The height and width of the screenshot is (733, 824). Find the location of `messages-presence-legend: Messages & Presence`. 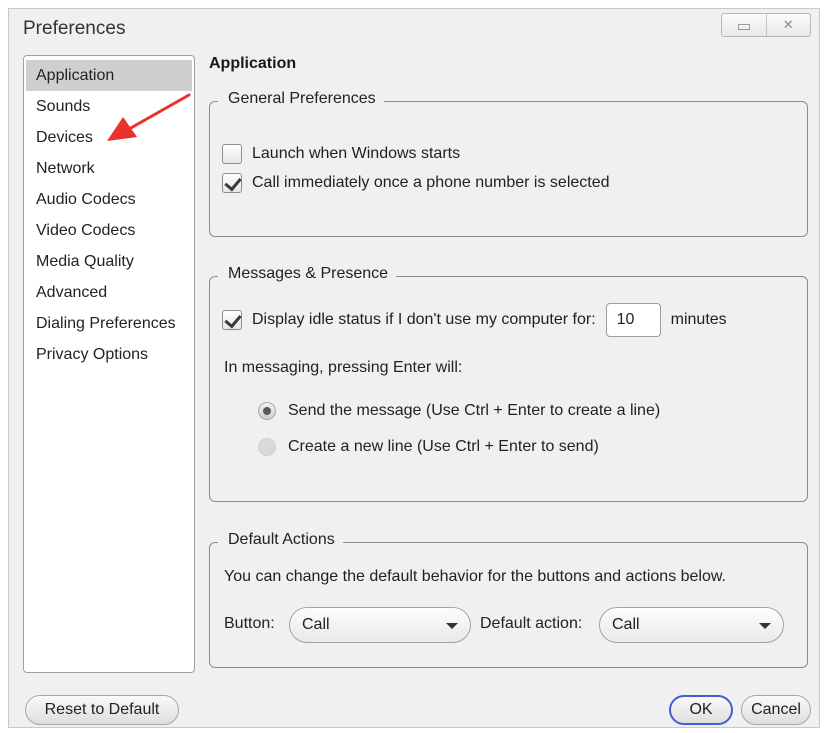

messages-presence-legend: Messages & Presence is located at coordinates (307, 274).